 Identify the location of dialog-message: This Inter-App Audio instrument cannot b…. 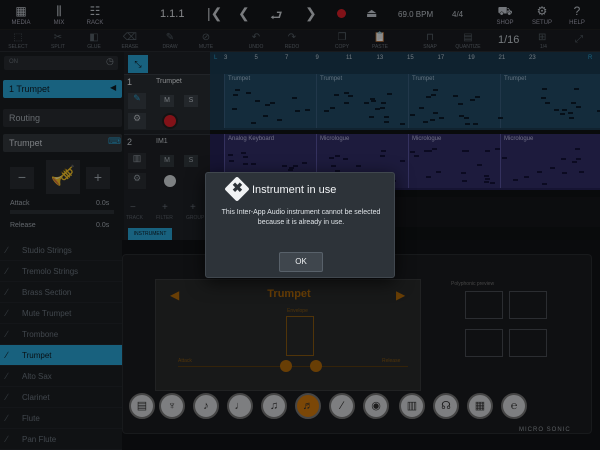
(301, 217).